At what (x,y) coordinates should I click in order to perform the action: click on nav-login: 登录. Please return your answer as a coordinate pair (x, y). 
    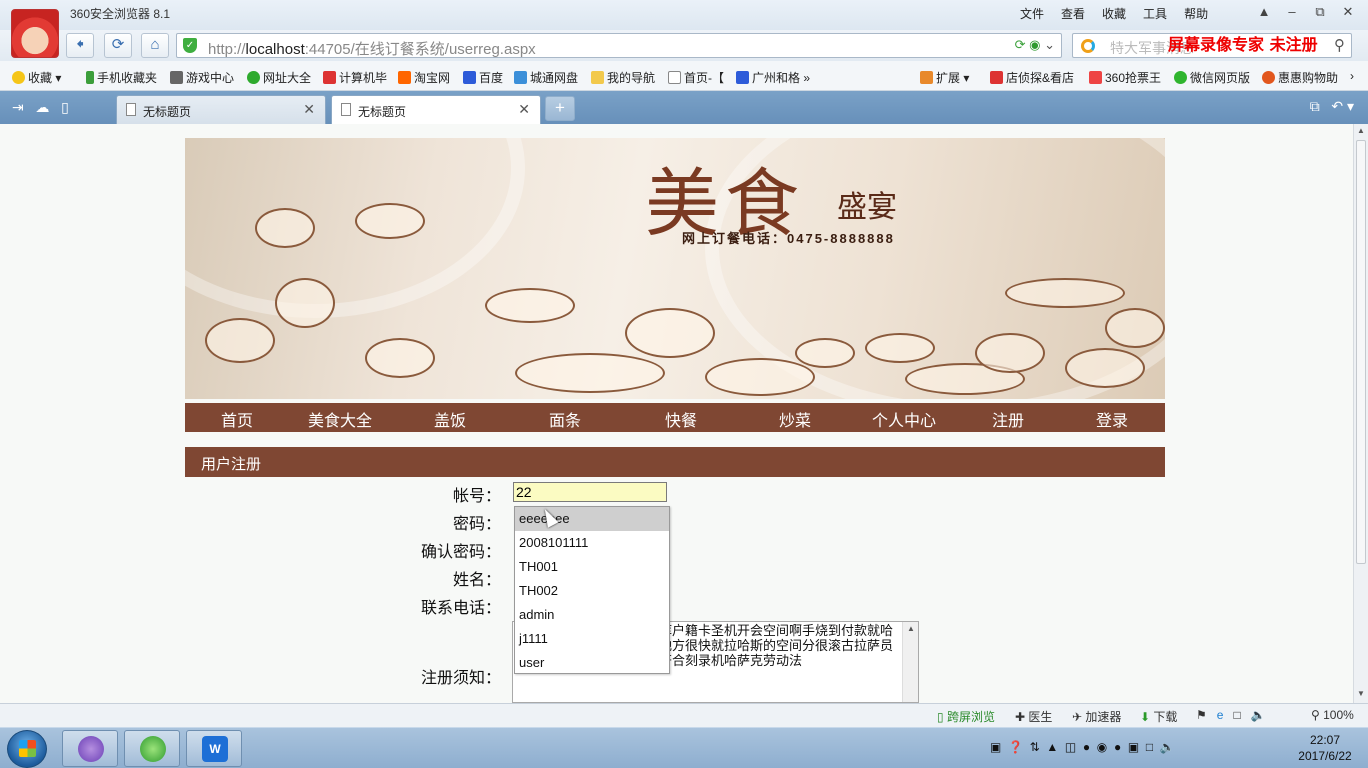
    Looking at the image, I should click on (1112, 419).